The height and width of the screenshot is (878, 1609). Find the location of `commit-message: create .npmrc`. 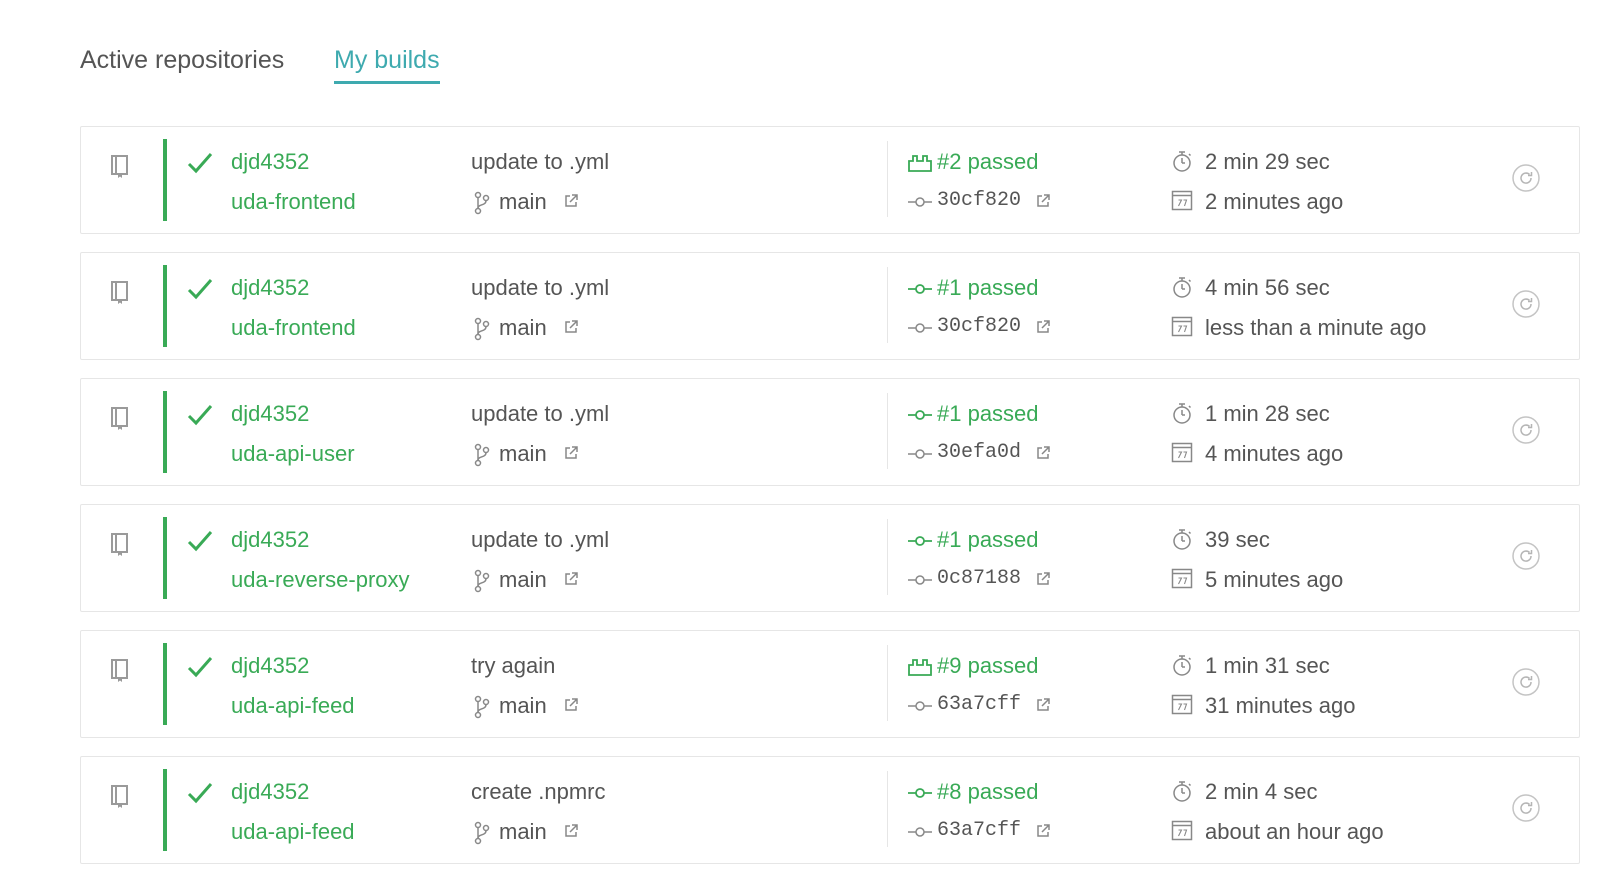

commit-message: create .npmrc is located at coordinates (538, 791).